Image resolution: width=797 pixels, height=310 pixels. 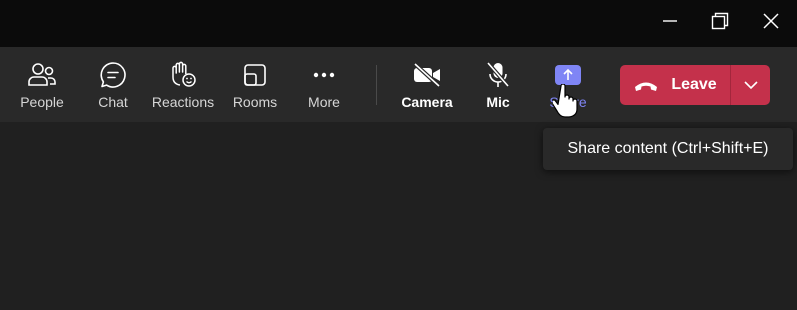 What do you see at coordinates (646, 86) in the screenshot?
I see `phone-hangup-icon` at bounding box center [646, 86].